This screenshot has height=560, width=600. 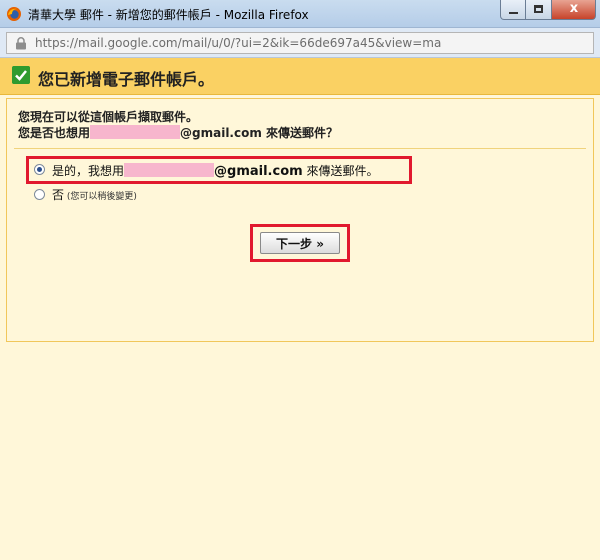 I want to click on info-line-2-suffix: 來傳送郵件？, so click(x=300, y=133).